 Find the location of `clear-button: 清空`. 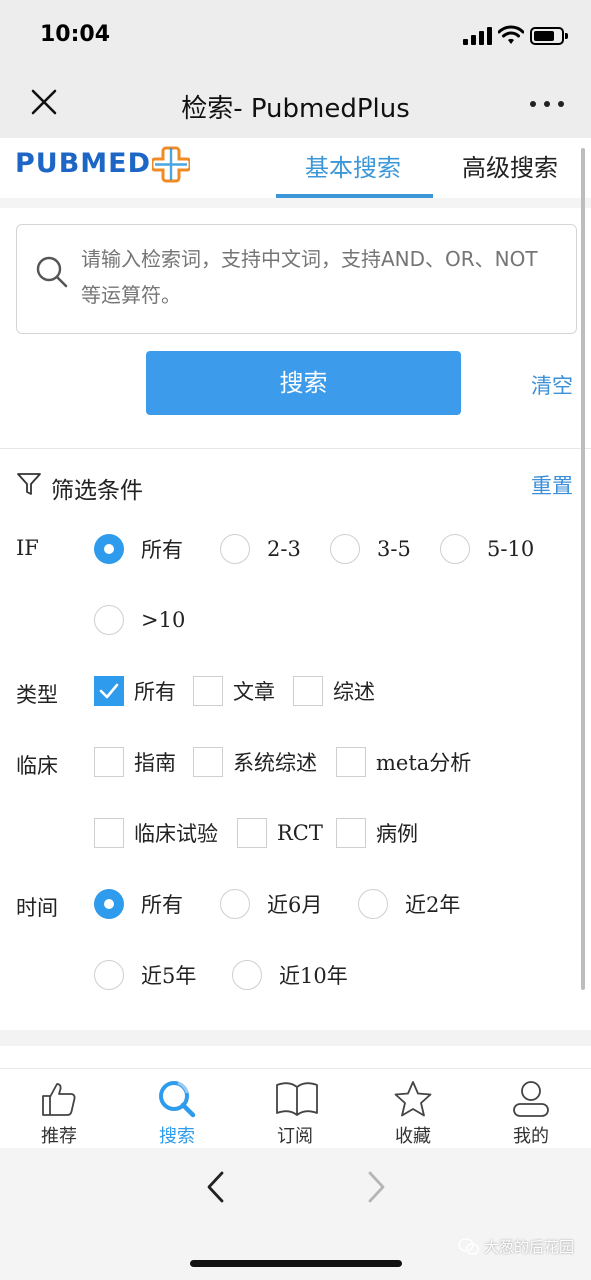

clear-button: 清空 is located at coordinates (552, 385).